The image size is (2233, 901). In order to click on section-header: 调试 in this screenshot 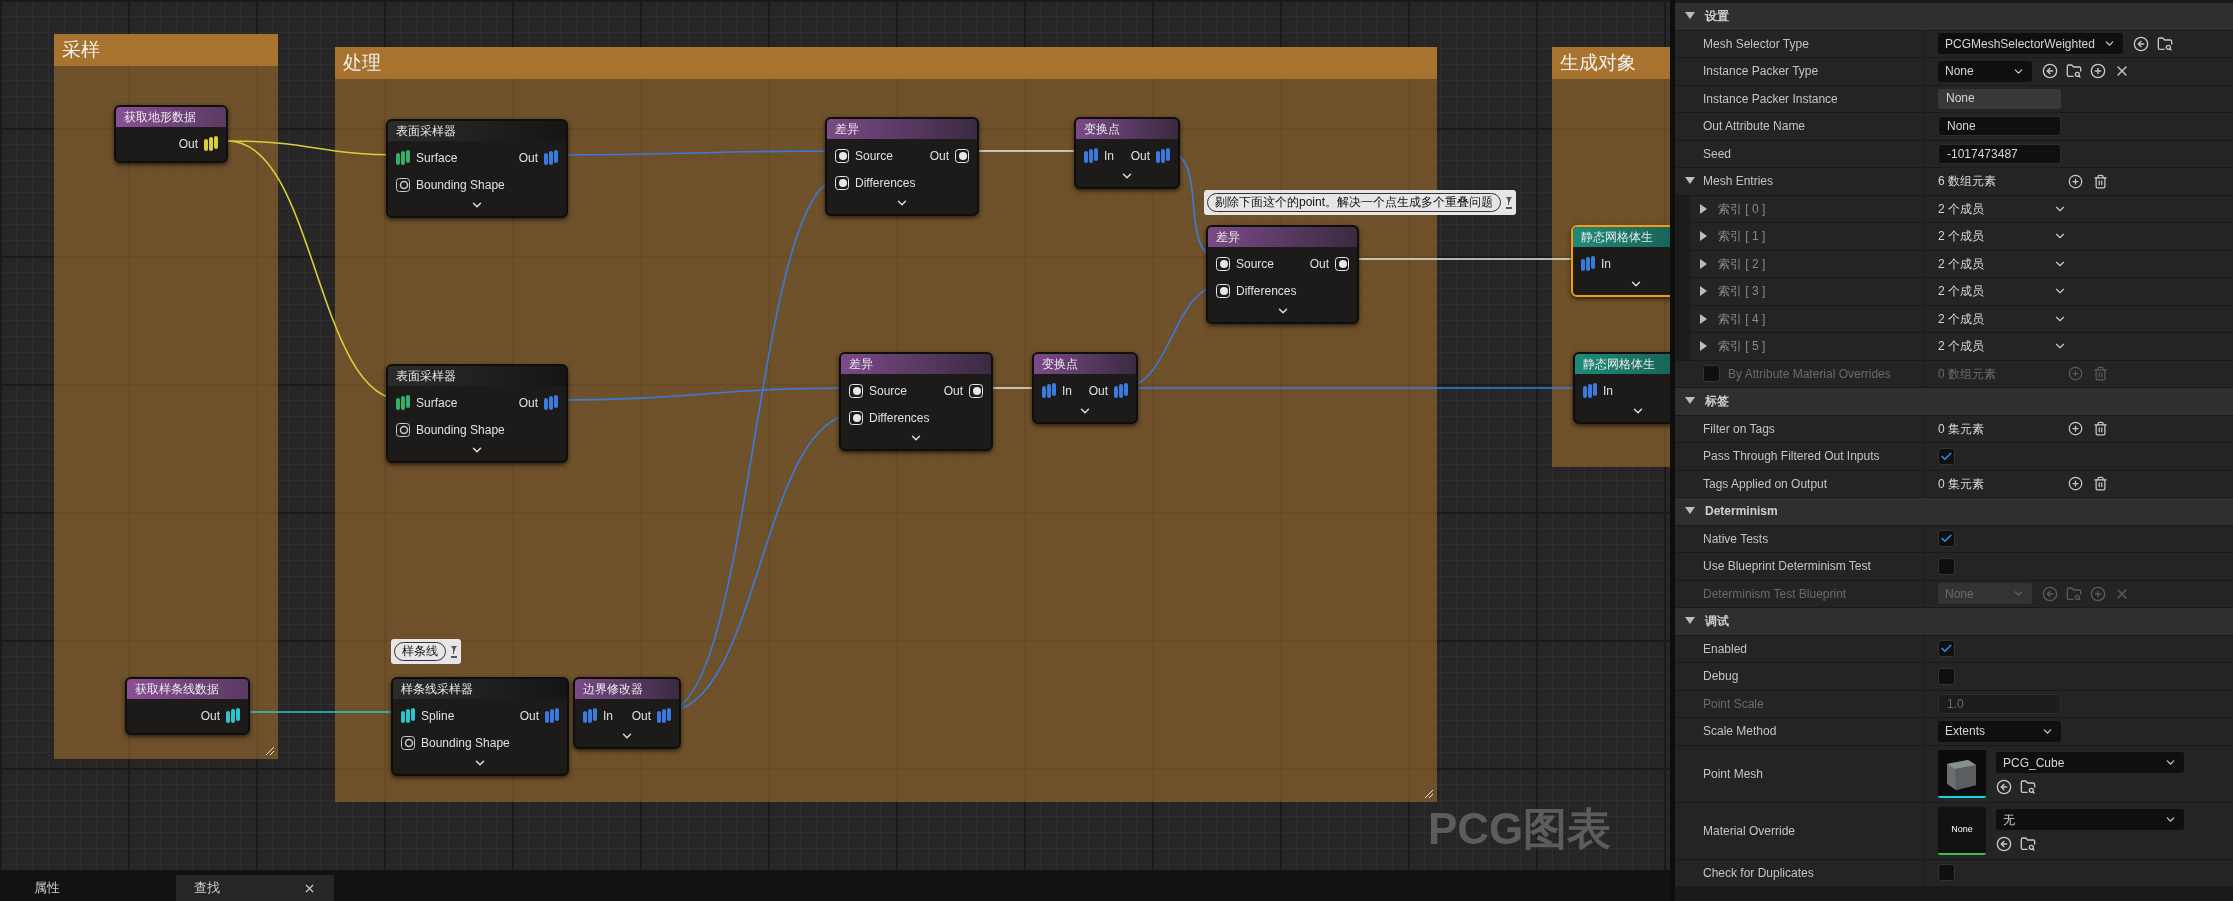, I will do `click(1954, 622)`.